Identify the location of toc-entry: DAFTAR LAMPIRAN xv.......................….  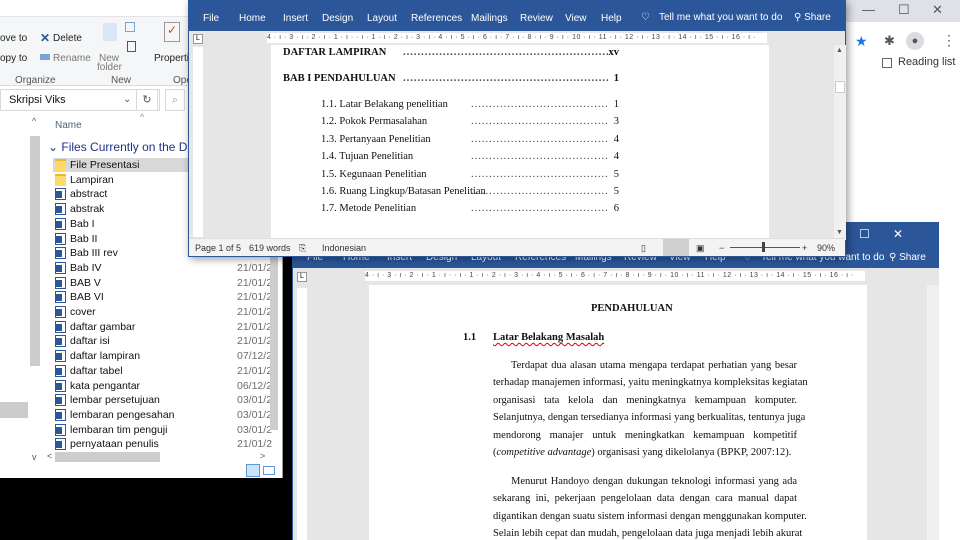
(451, 52).